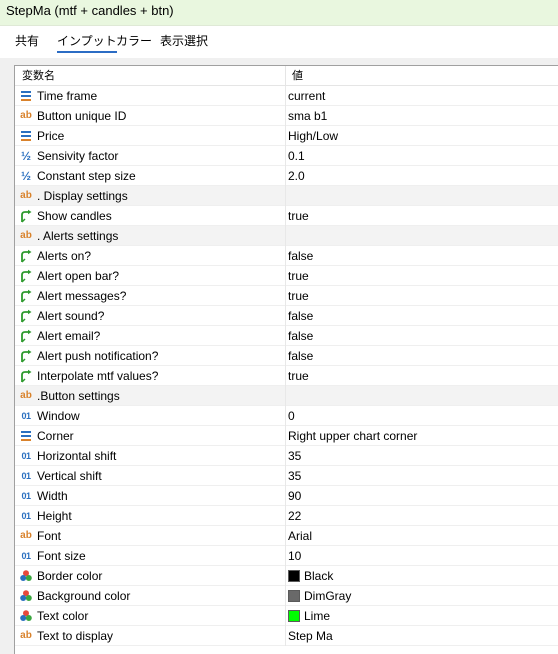 Image resolution: width=558 pixels, height=654 pixels. What do you see at coordinates (286, 136) in the screenshot?
I see `grid-row: Price High/Low` at bounding box center [286, 136].